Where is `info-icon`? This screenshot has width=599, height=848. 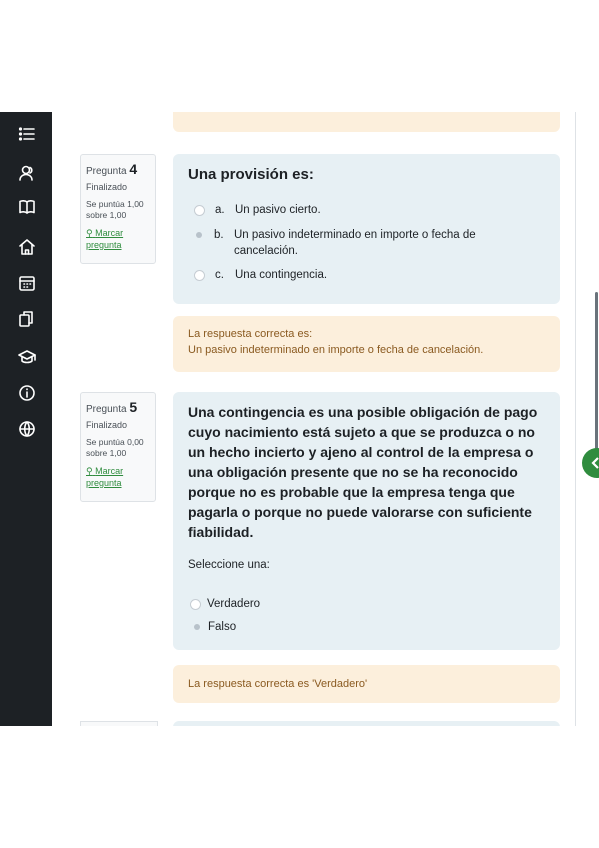
info-icon is located at coordinates (27, 393).